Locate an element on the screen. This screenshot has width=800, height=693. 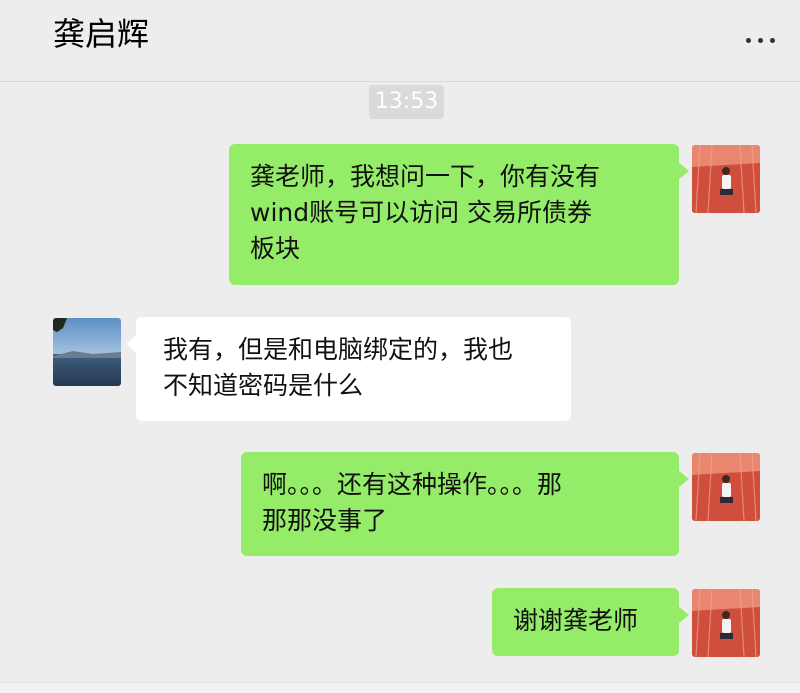
chat-title: 龚启辉 is located at coordinates (101, 34).